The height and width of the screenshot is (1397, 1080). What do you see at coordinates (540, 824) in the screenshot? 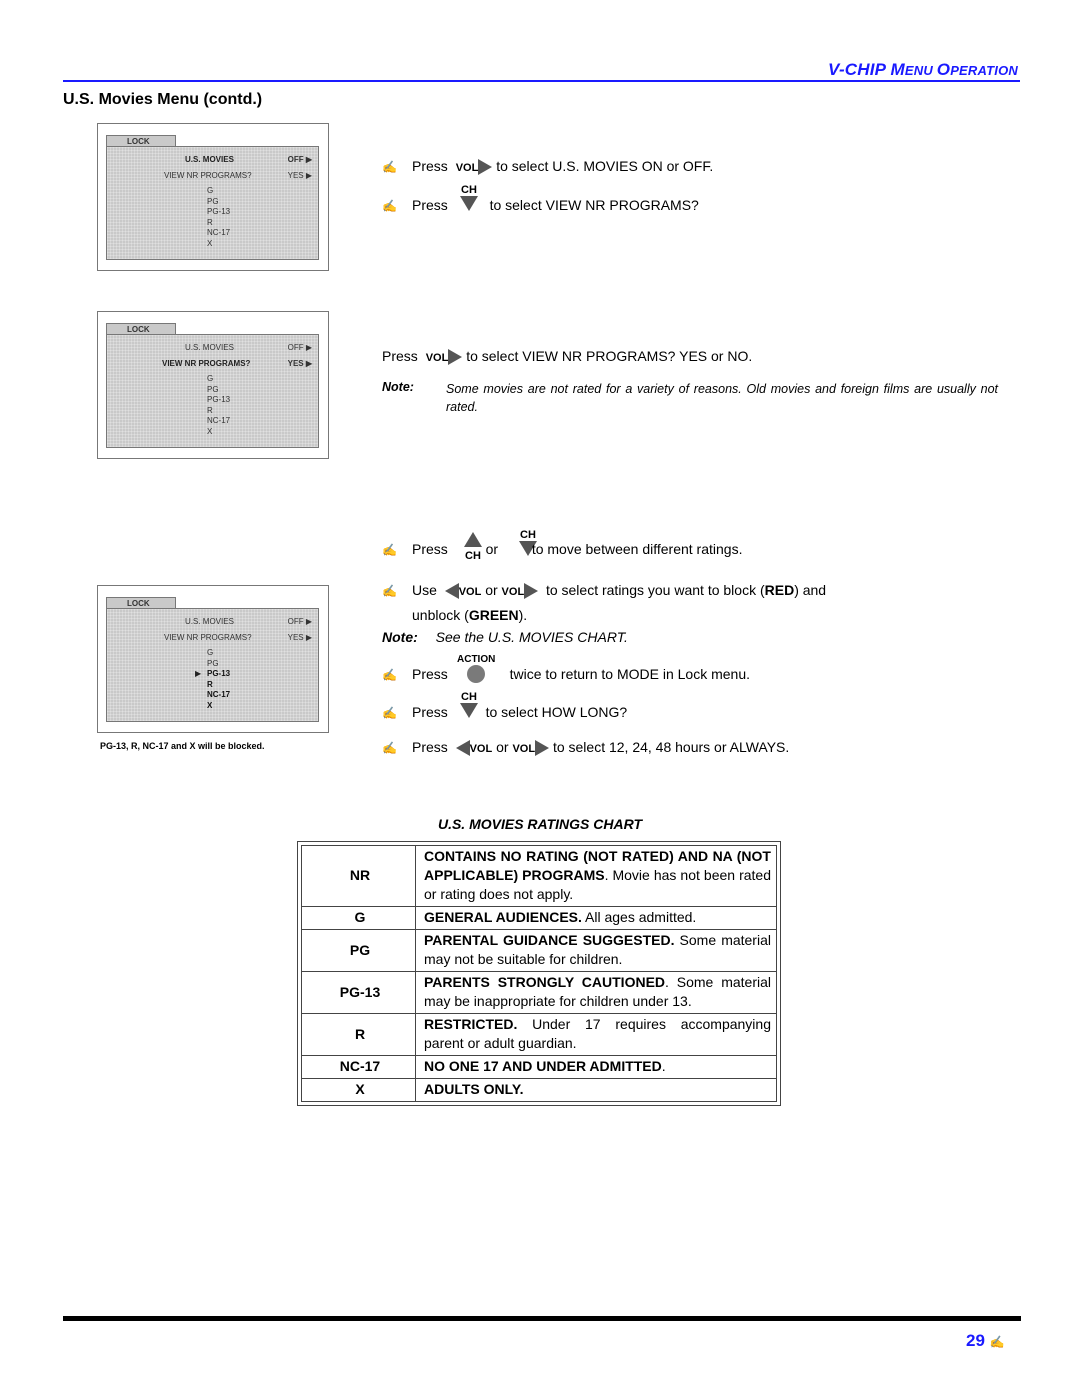
I see `ratings-chart-title: U.S. MOVIES RATINGS CHART` at bounding box center [540, 824].